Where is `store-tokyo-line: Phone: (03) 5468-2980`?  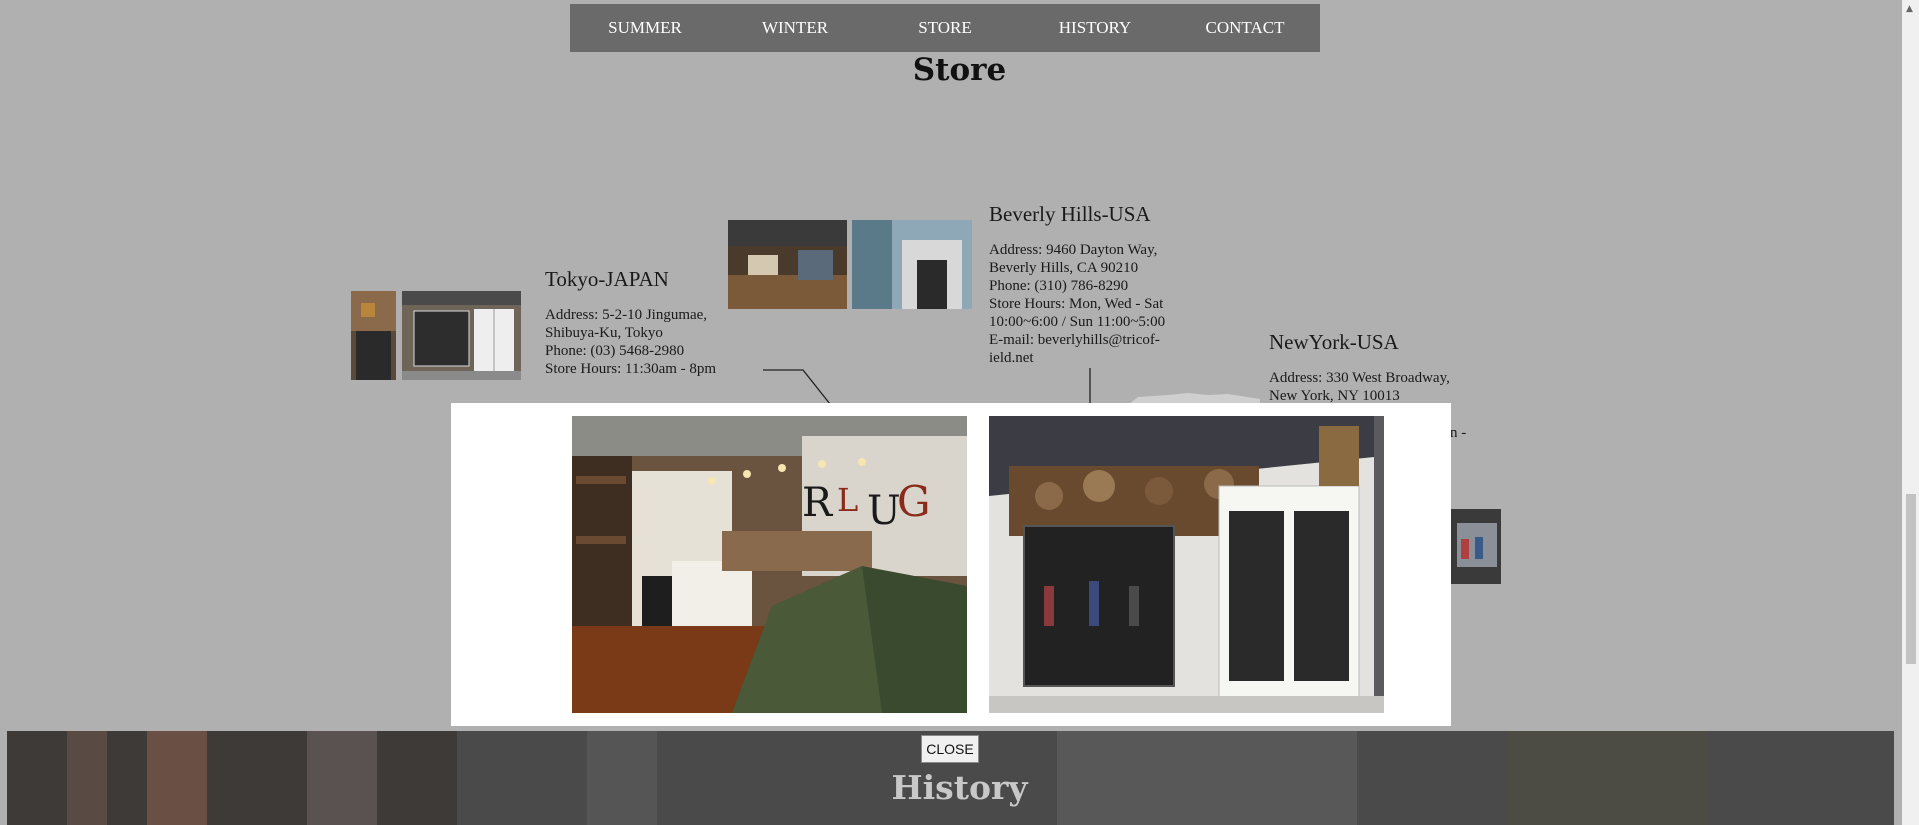
store-tokyo-line: Phone: (03) 5468-2980 is located at coordinates (615, 351).